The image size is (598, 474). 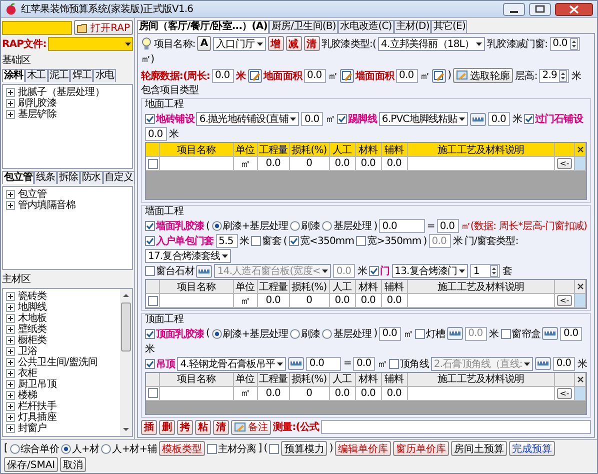 I want to click on tool-button: 插, so click(x=149, y=427).